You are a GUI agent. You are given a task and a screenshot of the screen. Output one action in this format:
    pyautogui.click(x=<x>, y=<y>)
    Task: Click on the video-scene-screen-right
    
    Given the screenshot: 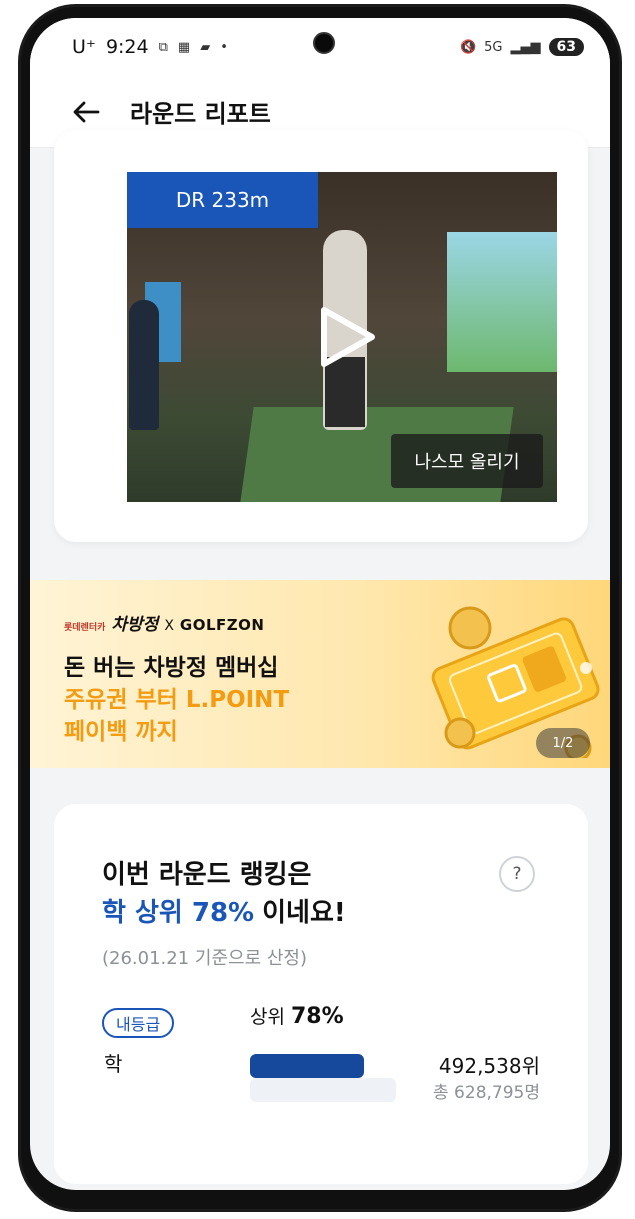 What is the action you would take?
    pyautogui.click(x=502, y=302)
    